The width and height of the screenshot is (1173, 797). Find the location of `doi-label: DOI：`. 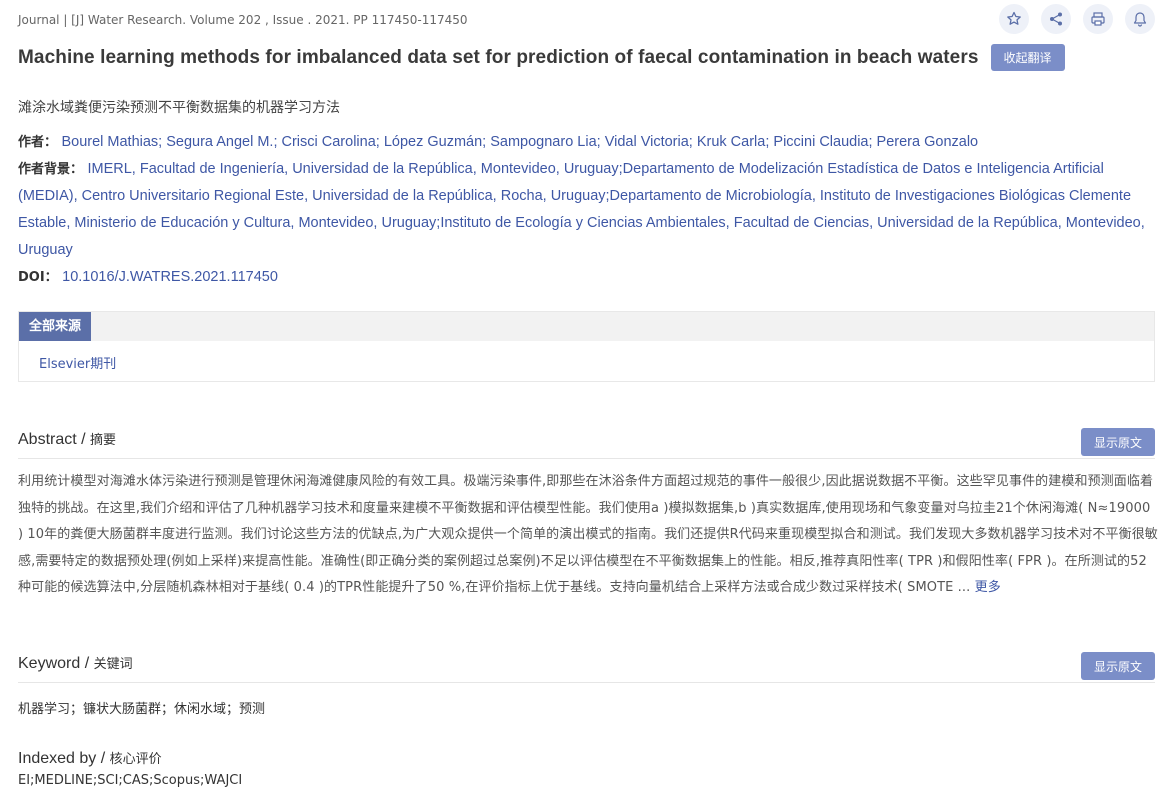

doi-label: DOI： is located at coordinates (38, 277).